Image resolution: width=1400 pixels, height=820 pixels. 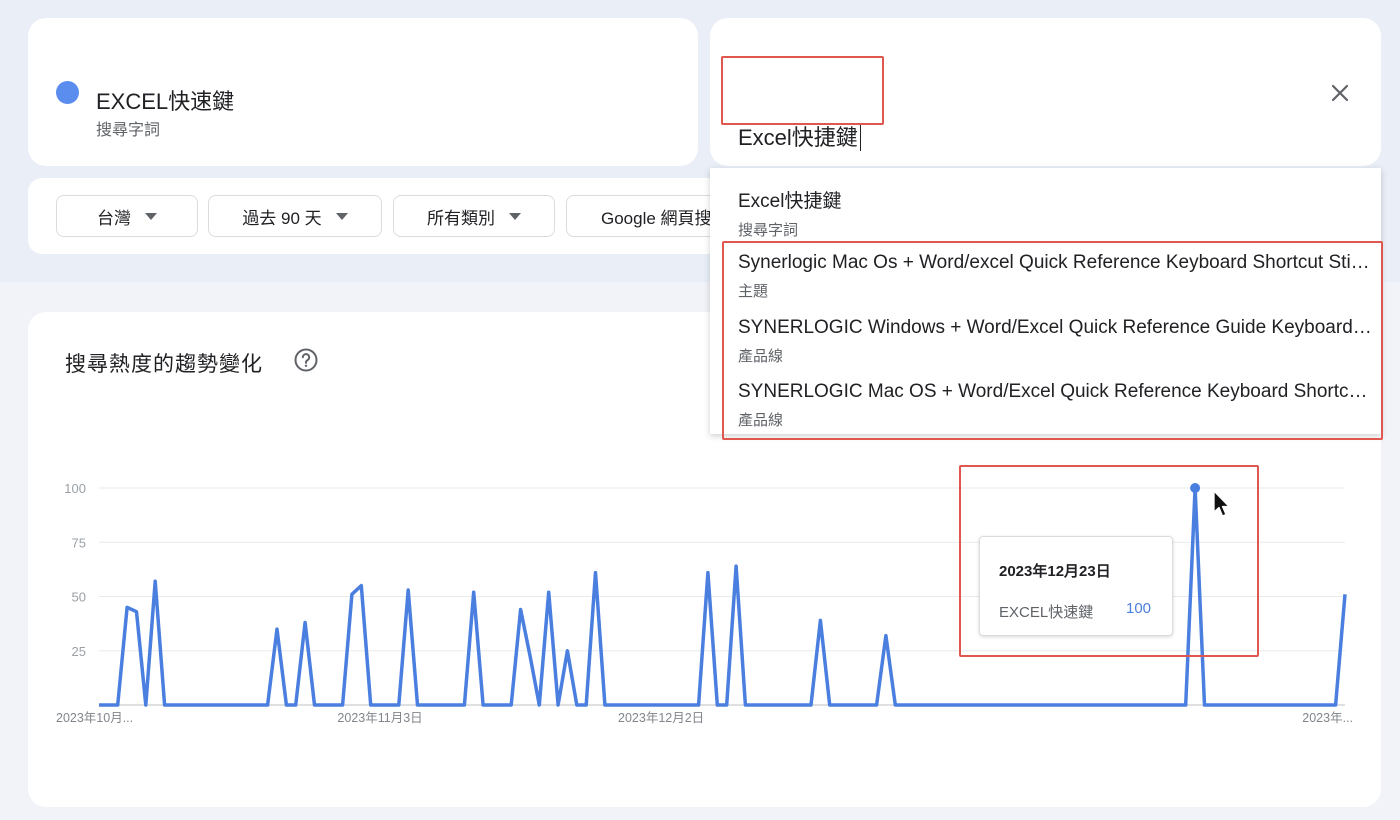 What do you see at coordinates (1055, 571) in the screenshot?
I see `tooltip-date: 2023年12月23日` at bounding box center [1055, 571].